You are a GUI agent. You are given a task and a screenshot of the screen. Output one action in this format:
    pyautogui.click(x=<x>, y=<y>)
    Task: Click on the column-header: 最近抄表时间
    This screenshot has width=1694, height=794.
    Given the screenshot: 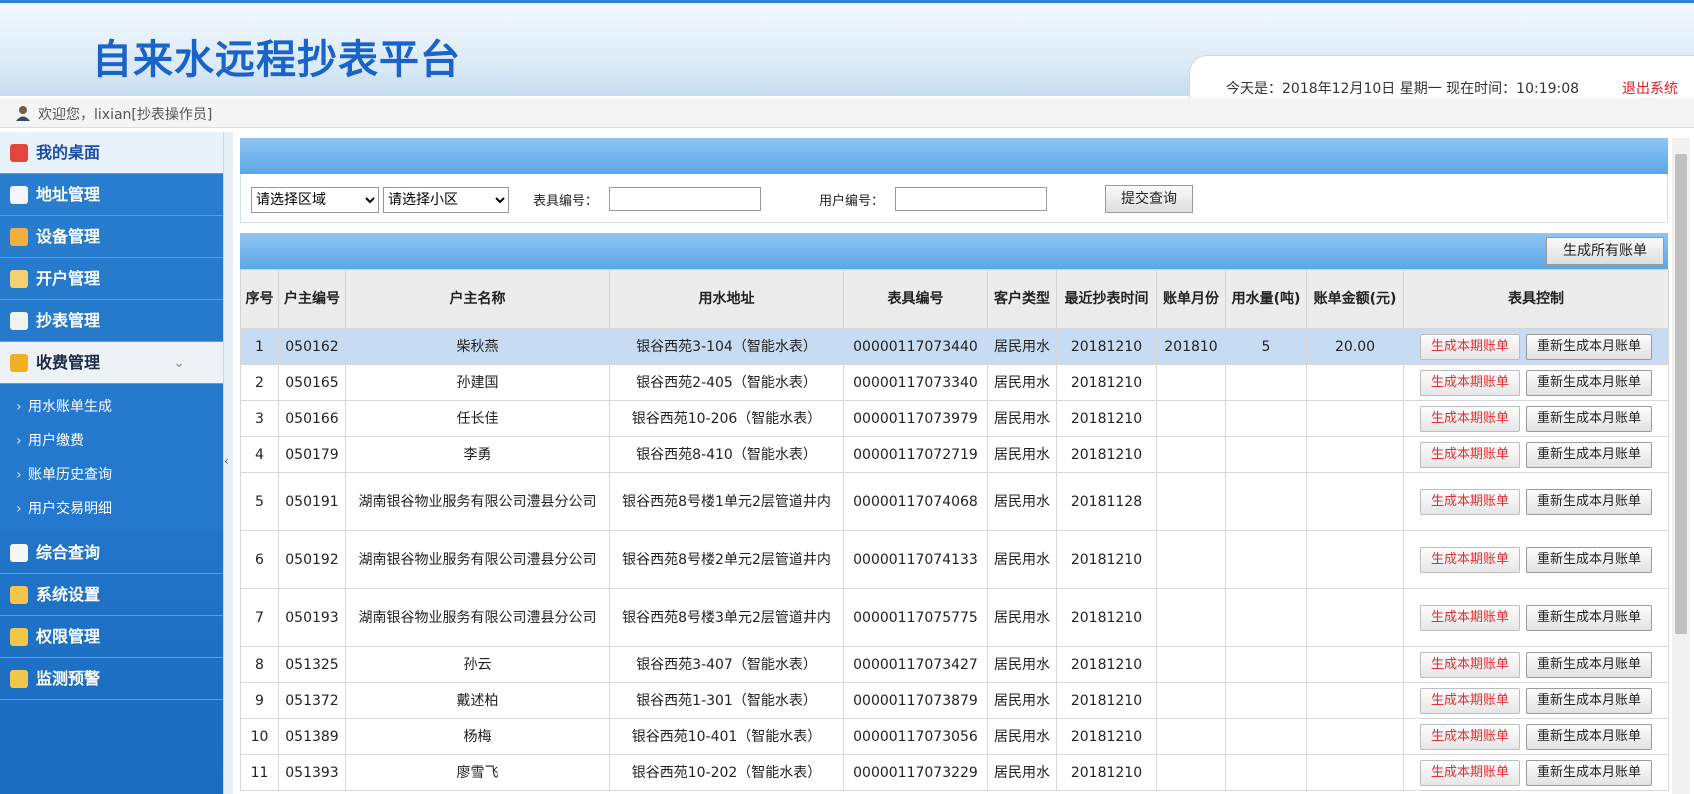 What is the action you would take?
    pyautogui.click(x=1106, y=299)
    